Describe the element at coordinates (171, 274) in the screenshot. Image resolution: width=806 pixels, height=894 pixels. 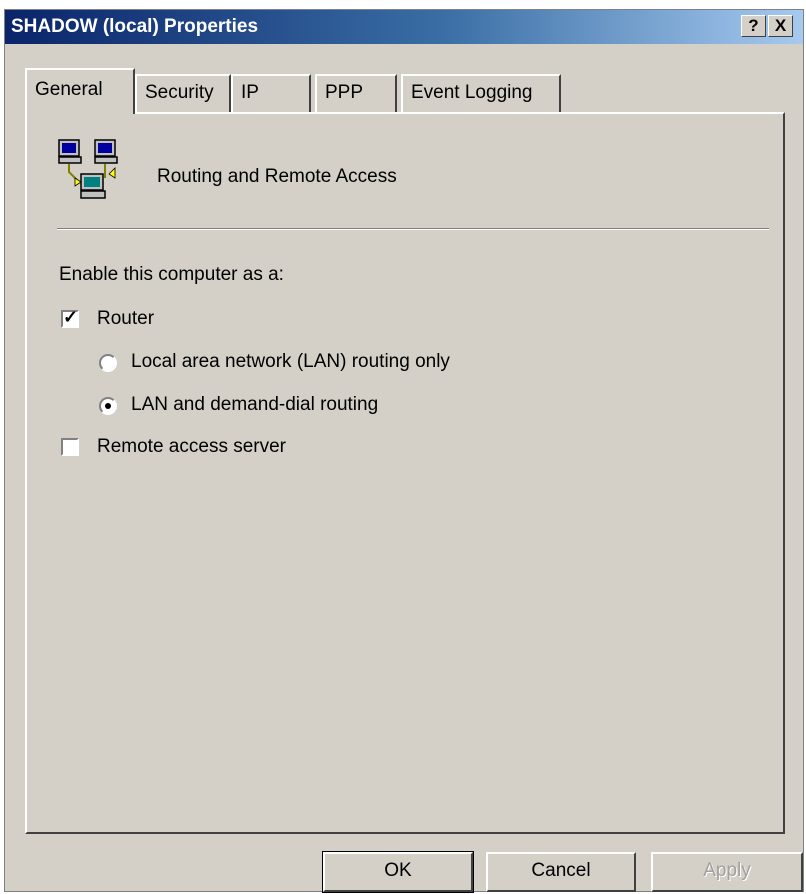
I see `enable-as-label: Enable this computer as a:` at that location.